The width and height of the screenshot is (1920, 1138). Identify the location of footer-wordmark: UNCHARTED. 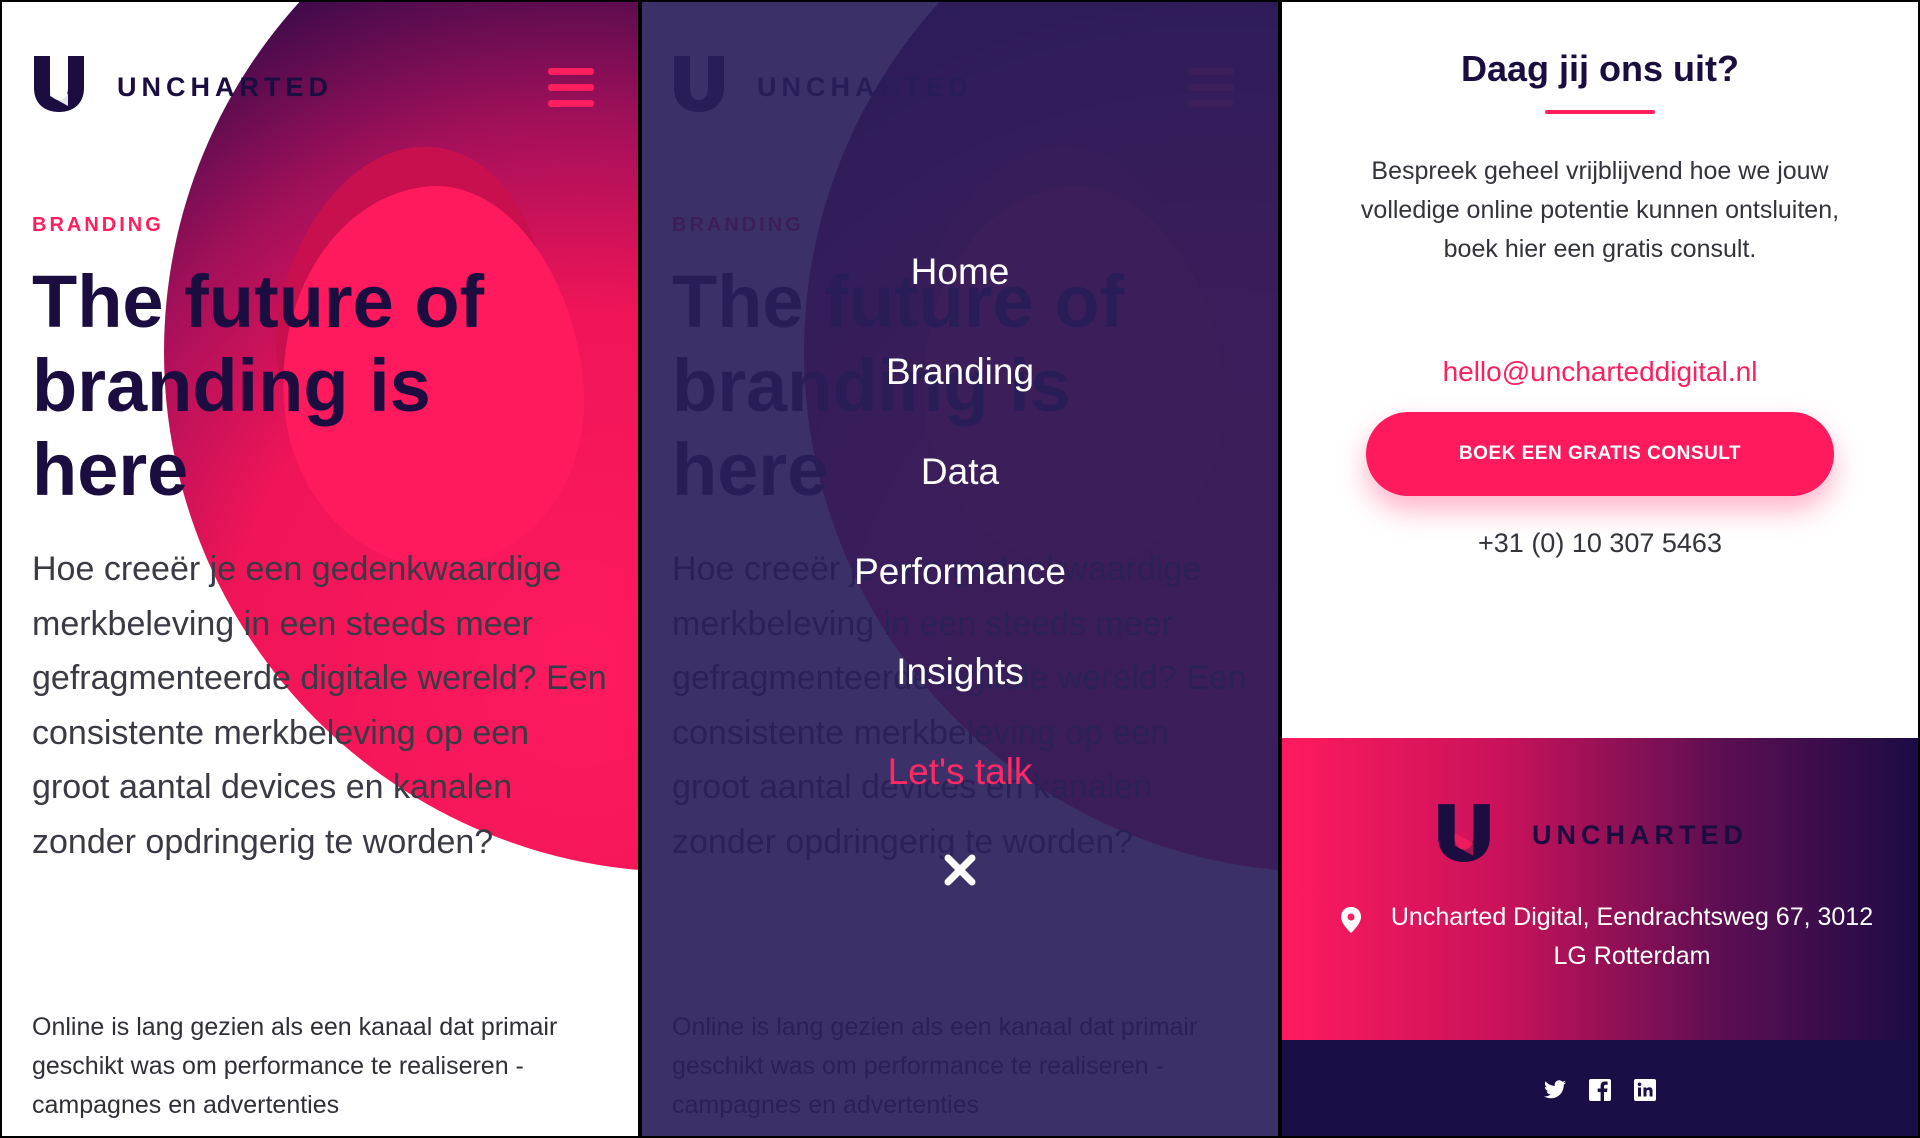
(1640, 835).